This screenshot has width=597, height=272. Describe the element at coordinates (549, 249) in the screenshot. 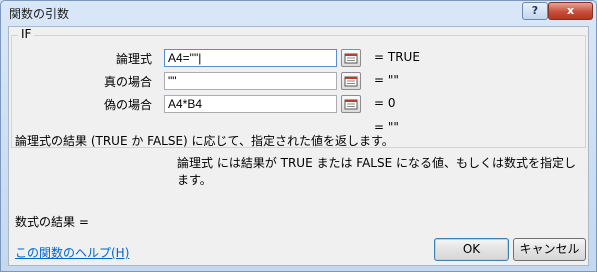

I see `cancel-button: キャンセル` at that location.